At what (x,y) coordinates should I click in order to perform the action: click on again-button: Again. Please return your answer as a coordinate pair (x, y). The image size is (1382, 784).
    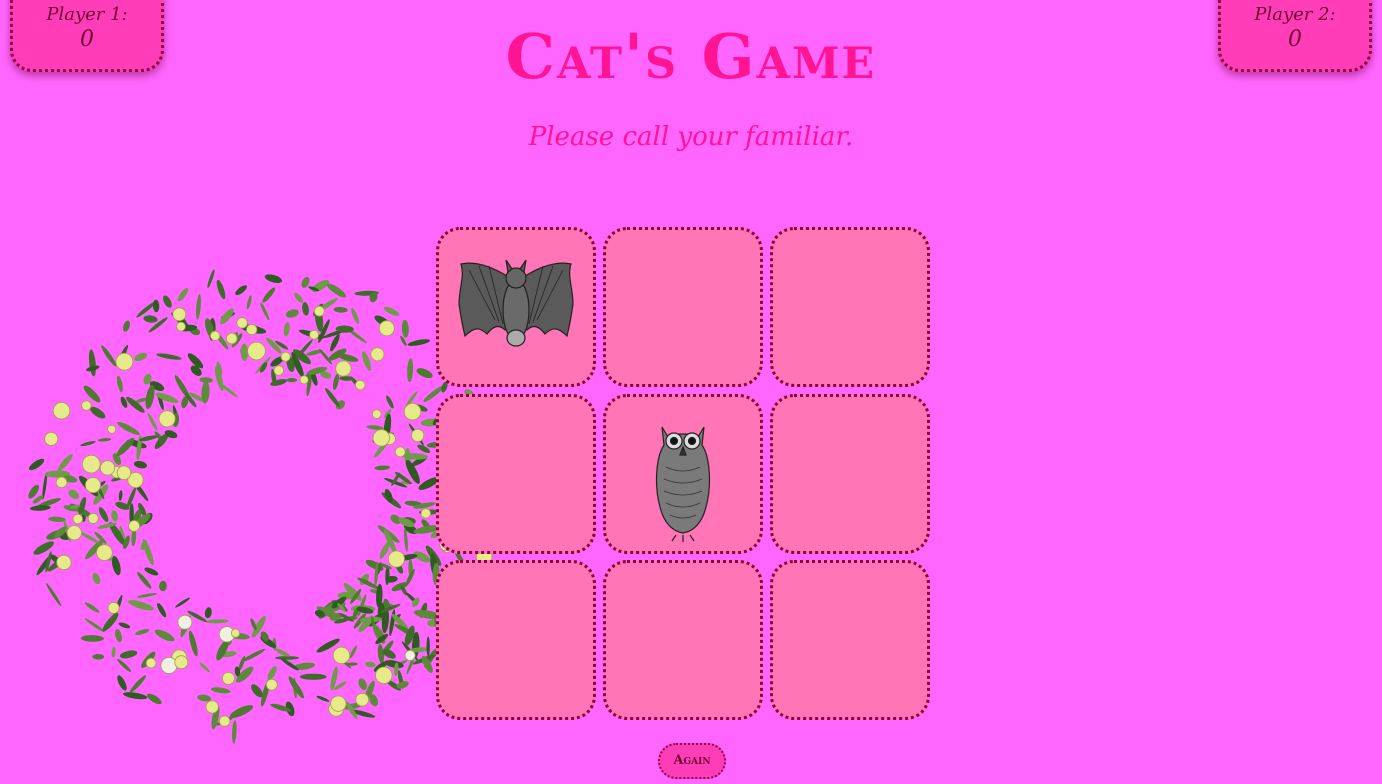
    Looking at the image, I should click on (692, 761).